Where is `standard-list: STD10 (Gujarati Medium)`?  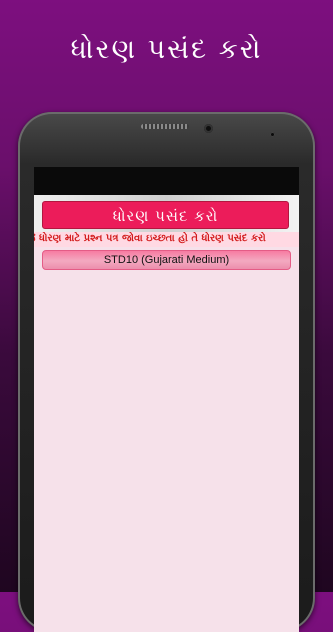 standard-list: STD10 (Gujarati Medium) is located at coordinates (166, 258).